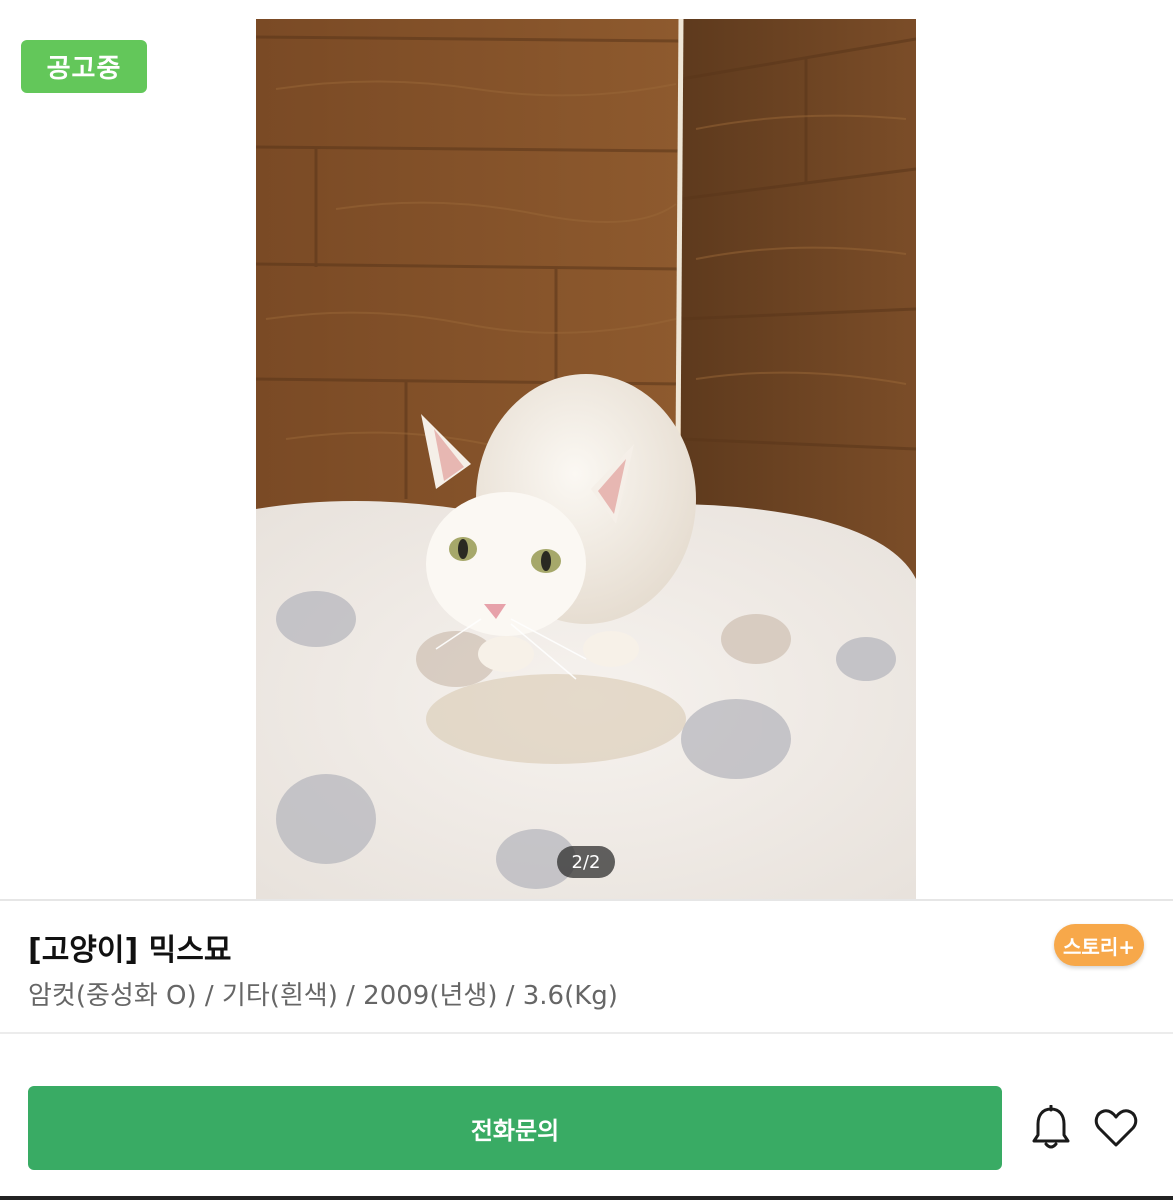 The width and height of the screenshot is (1173, 1200). Describe the element at coordinates (1099, 945) in the screenshot. I see `story-plus-badge: 스토리+` at that location.